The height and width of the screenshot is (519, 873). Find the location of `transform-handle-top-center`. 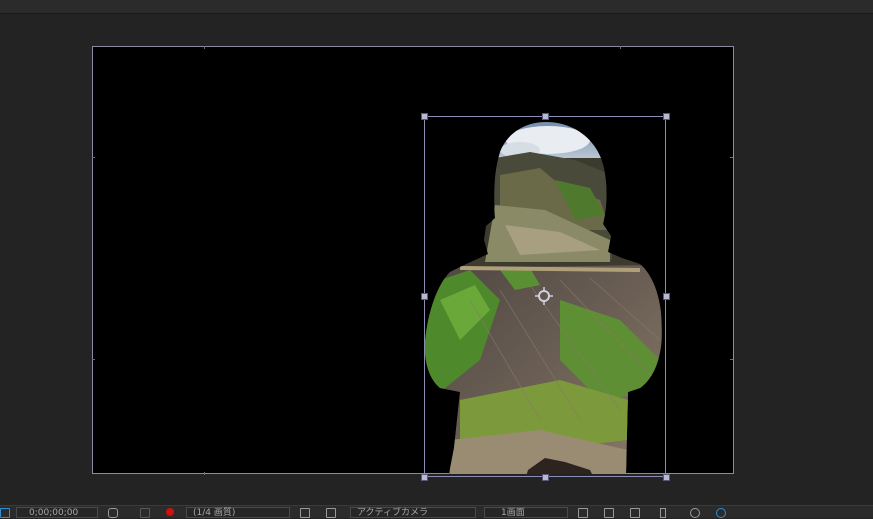

transform-handle-top-center is located at coordinates (545, 116).